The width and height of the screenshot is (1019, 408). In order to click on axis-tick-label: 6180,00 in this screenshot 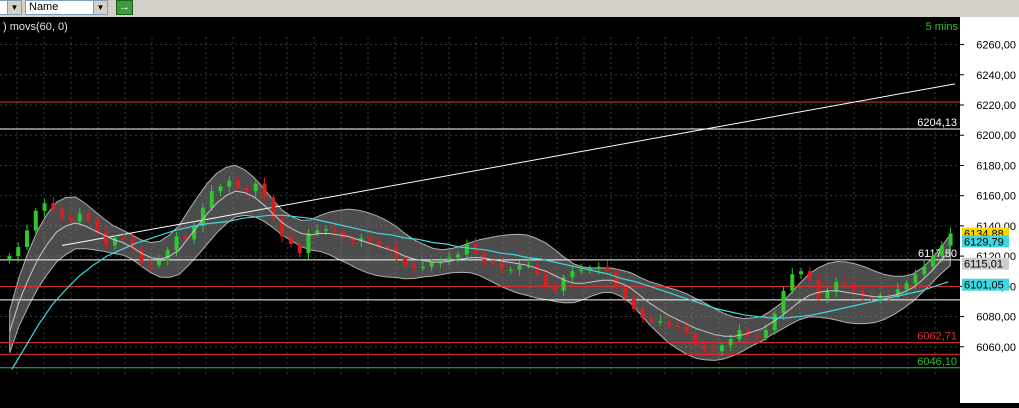, I will do `click(996, 166)`.